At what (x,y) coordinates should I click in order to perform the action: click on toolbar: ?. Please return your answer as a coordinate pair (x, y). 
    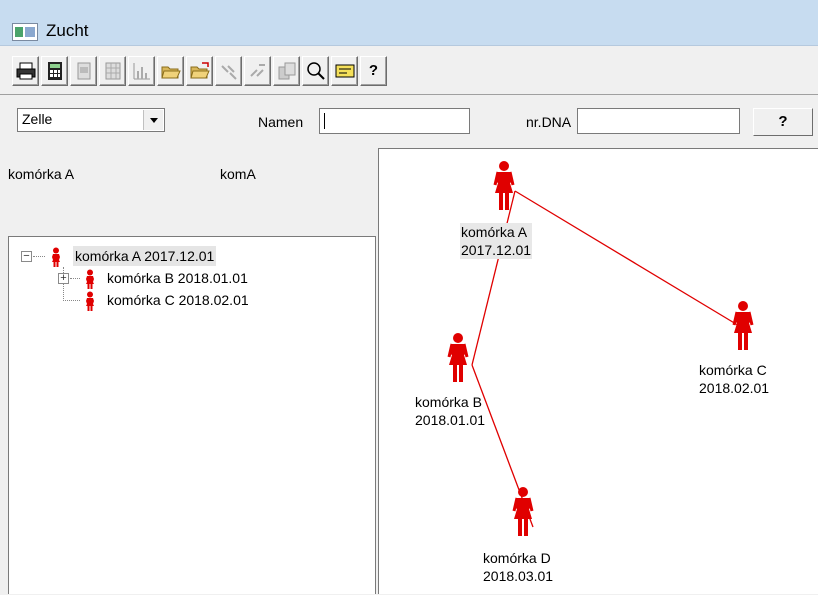
    Looking at the image, I should click on (409, 71).